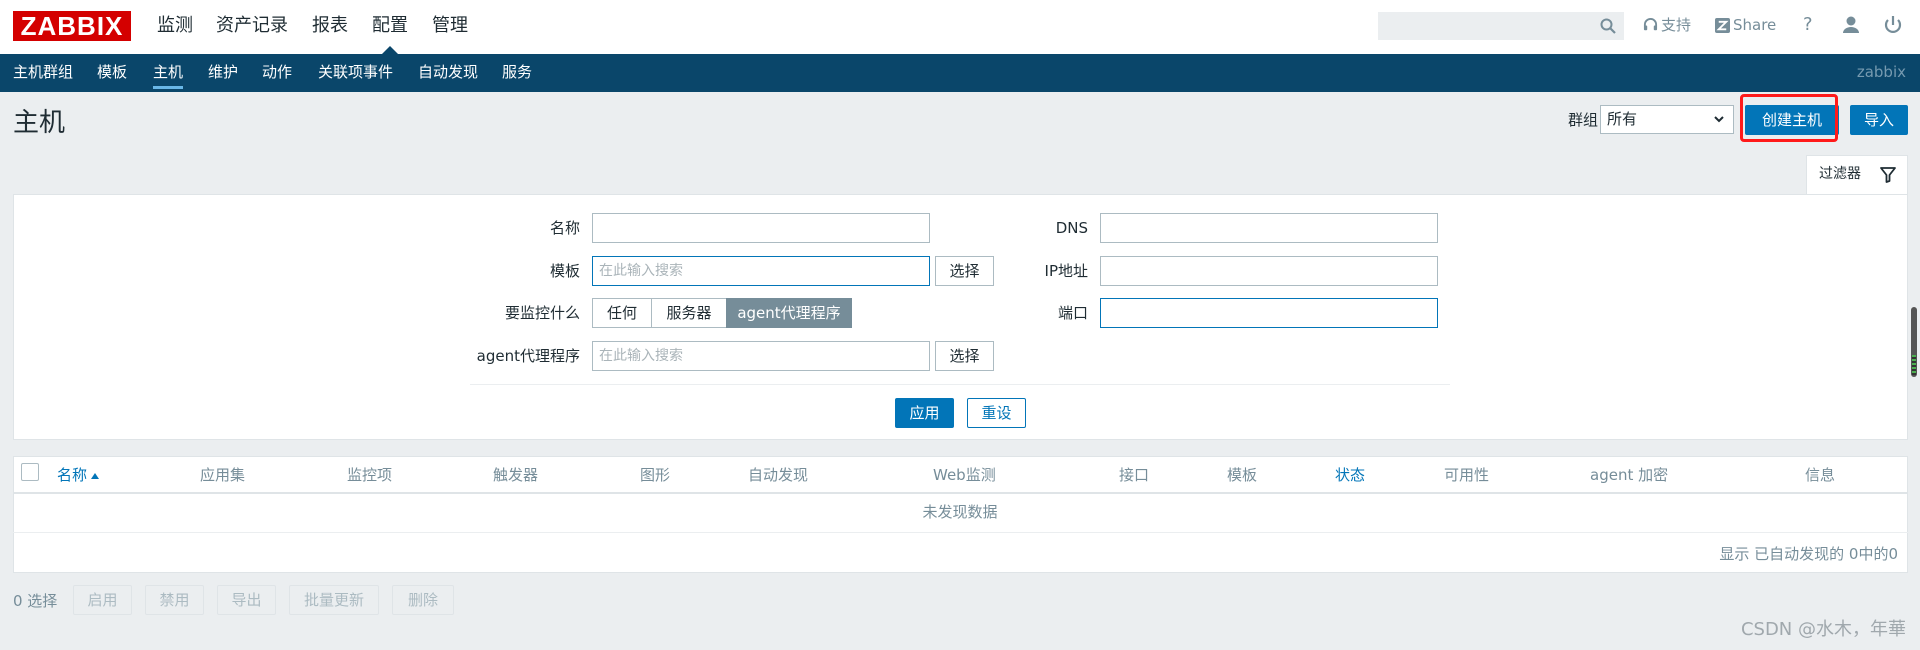  I want to click on highlight-box, so click(1789, 118).